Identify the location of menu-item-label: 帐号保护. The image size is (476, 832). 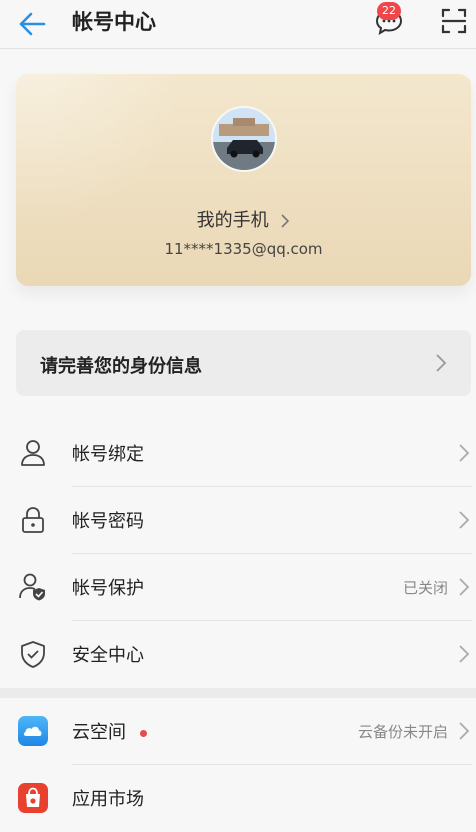
(108, 588).